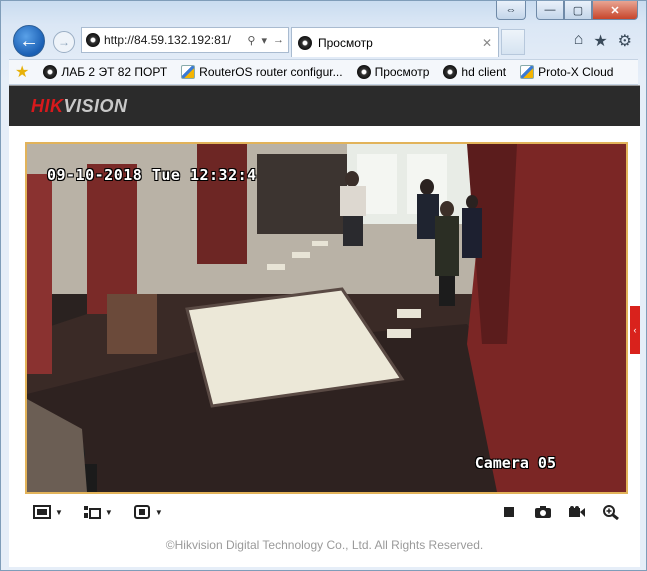  I want to click on record-icon, so click(577, 512).